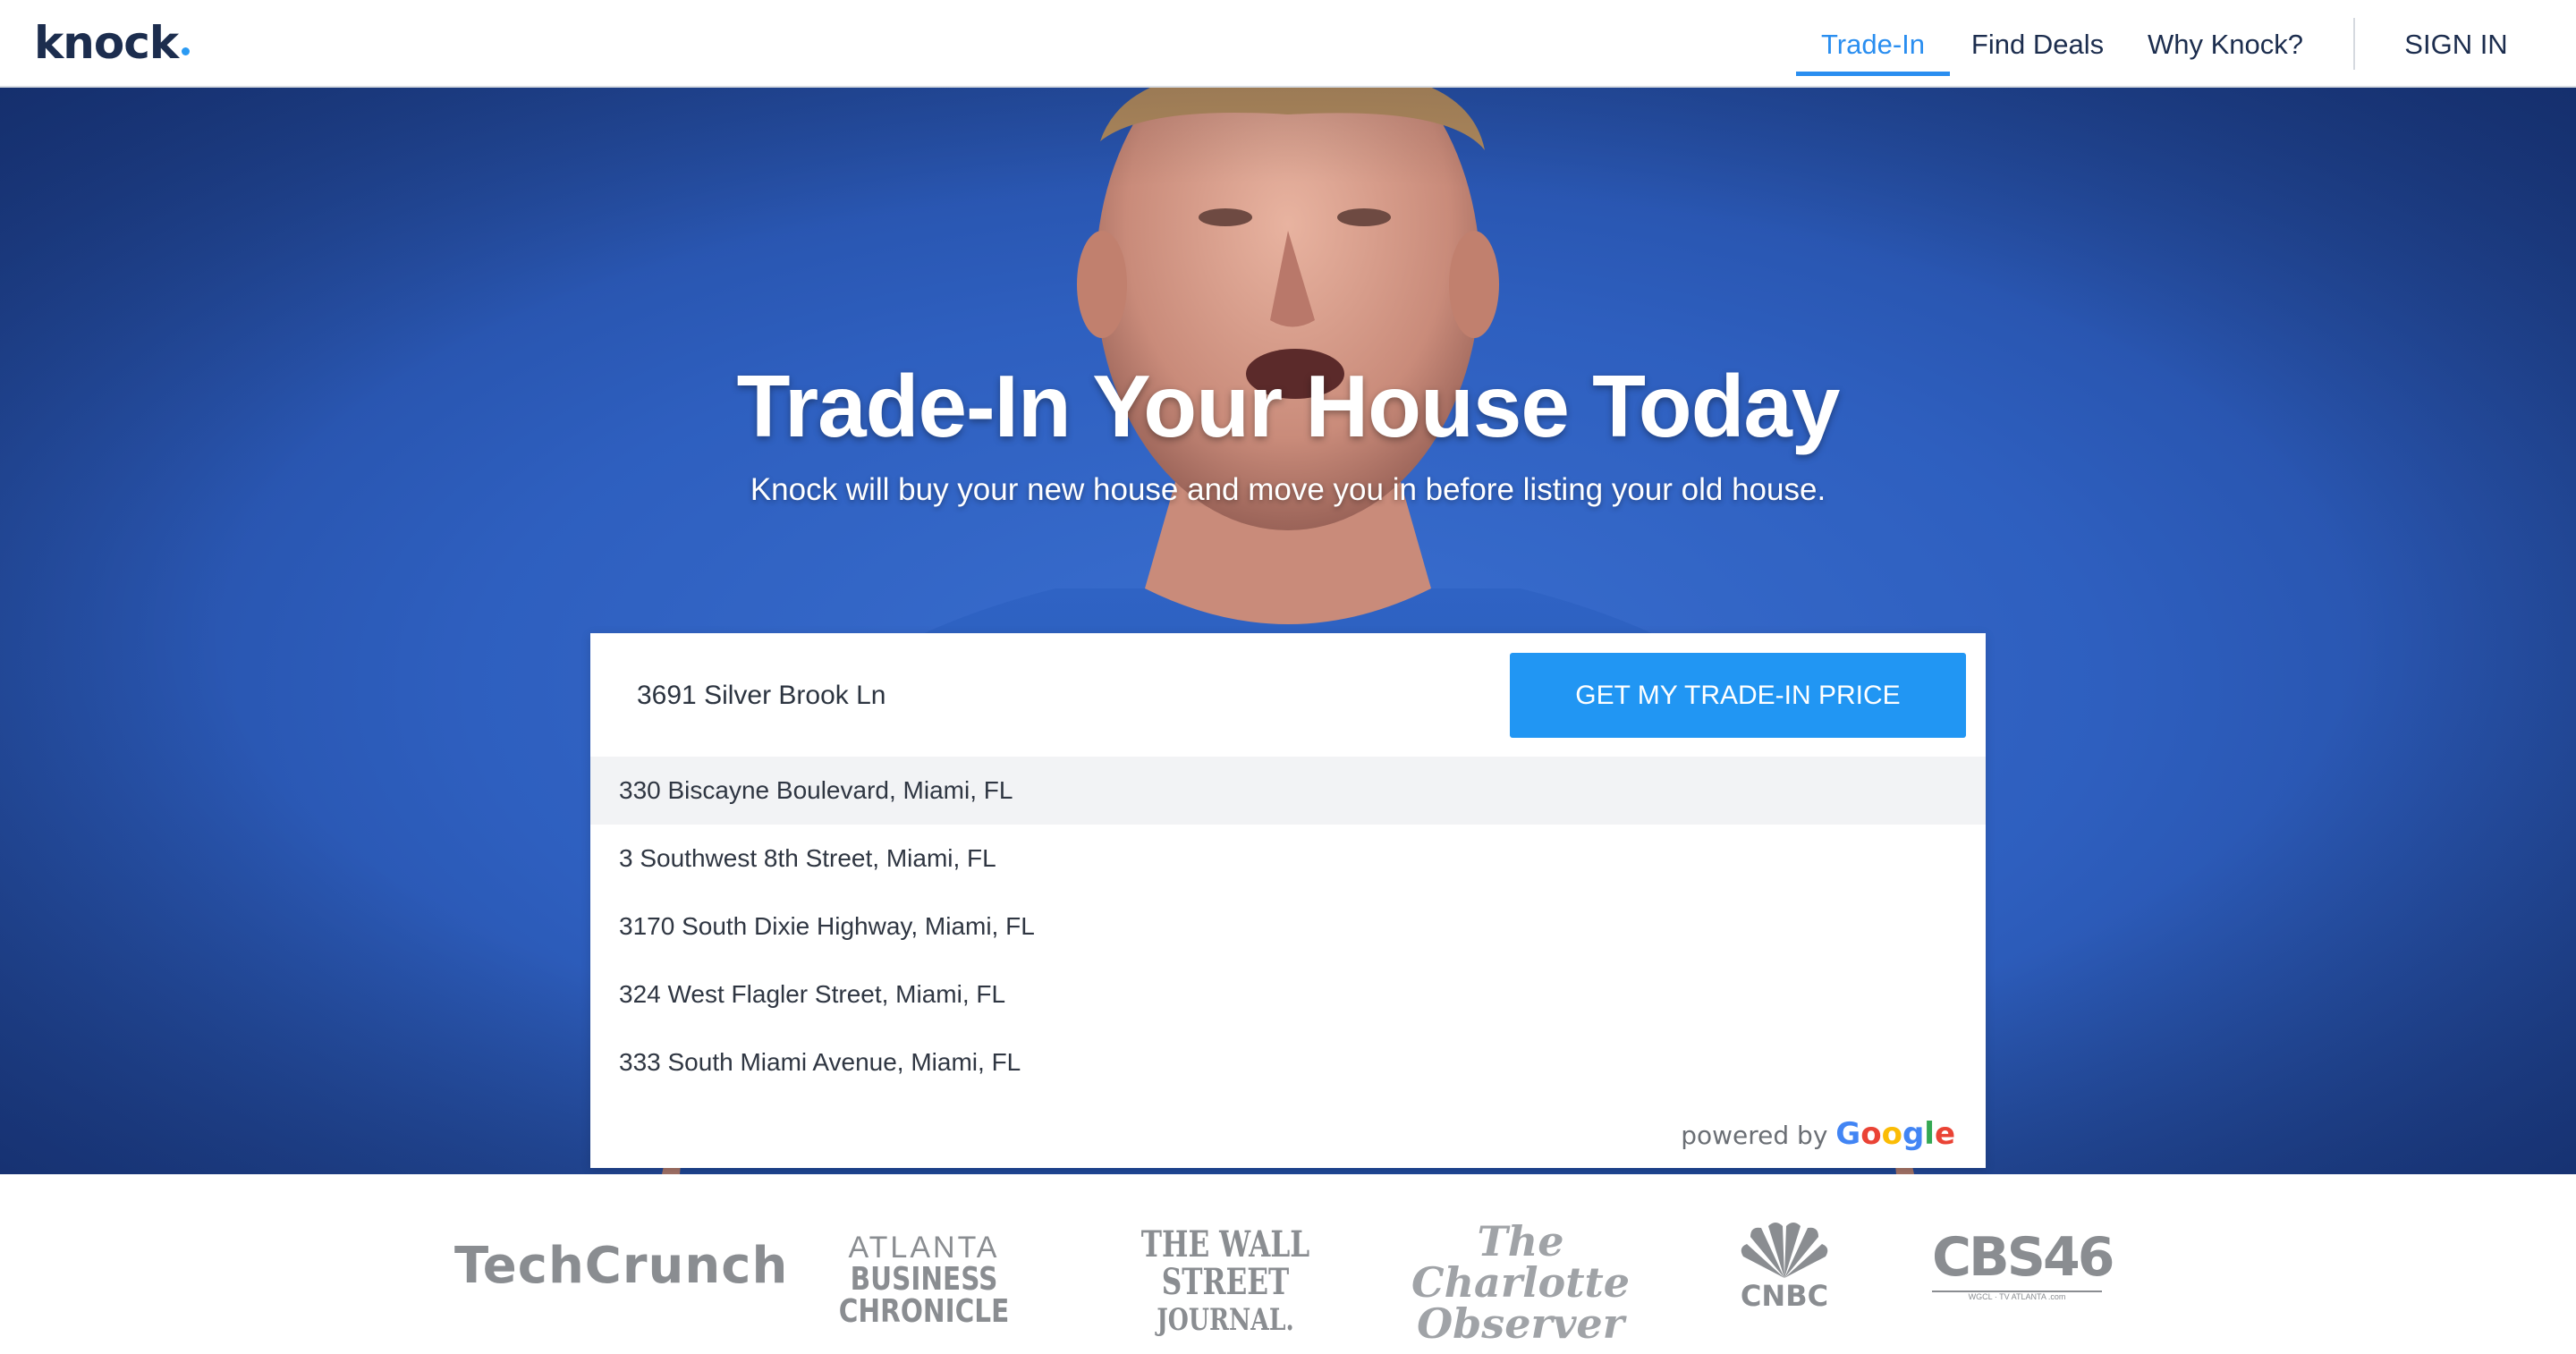 This screenshot has height=1354, width=2576. I want to click on abc-line-1: ATLANTA, so click(924, 1248).